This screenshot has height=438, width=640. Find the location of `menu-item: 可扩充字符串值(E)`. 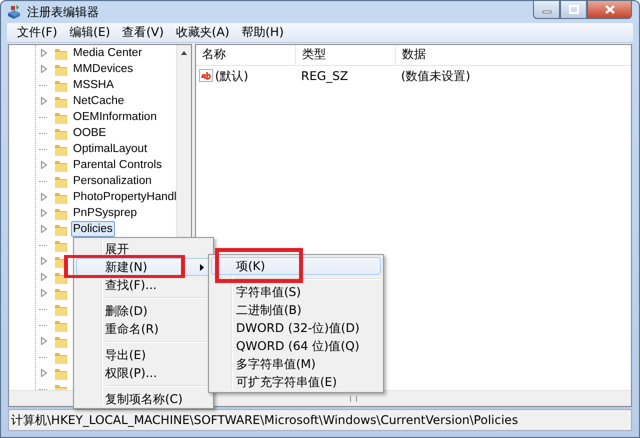

menu-item: 可扩充字符串值(E) is located at coordinates (296, 382).